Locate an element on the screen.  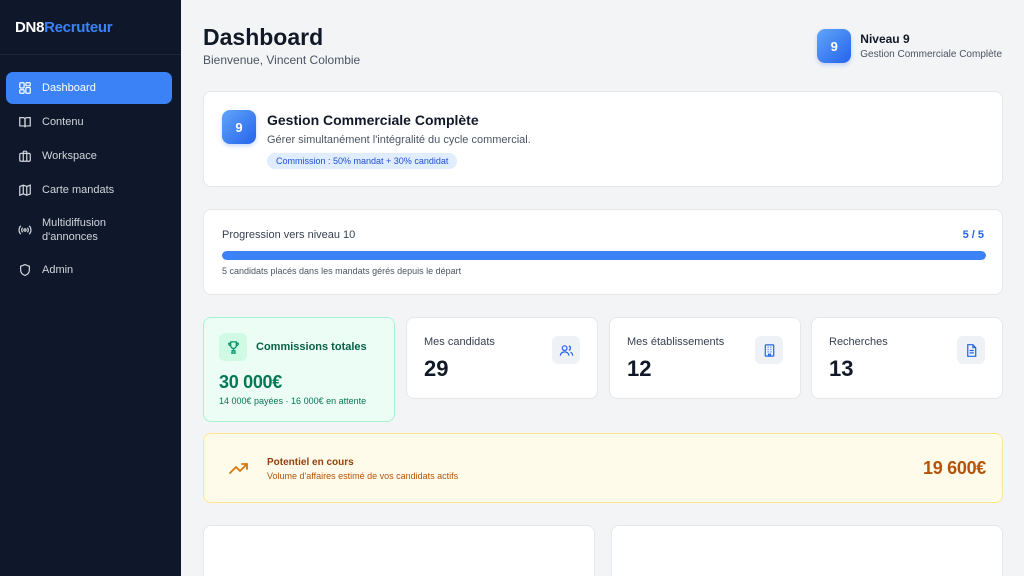
app-logo: DN8Recruteur is located at coordinates (90, 27).